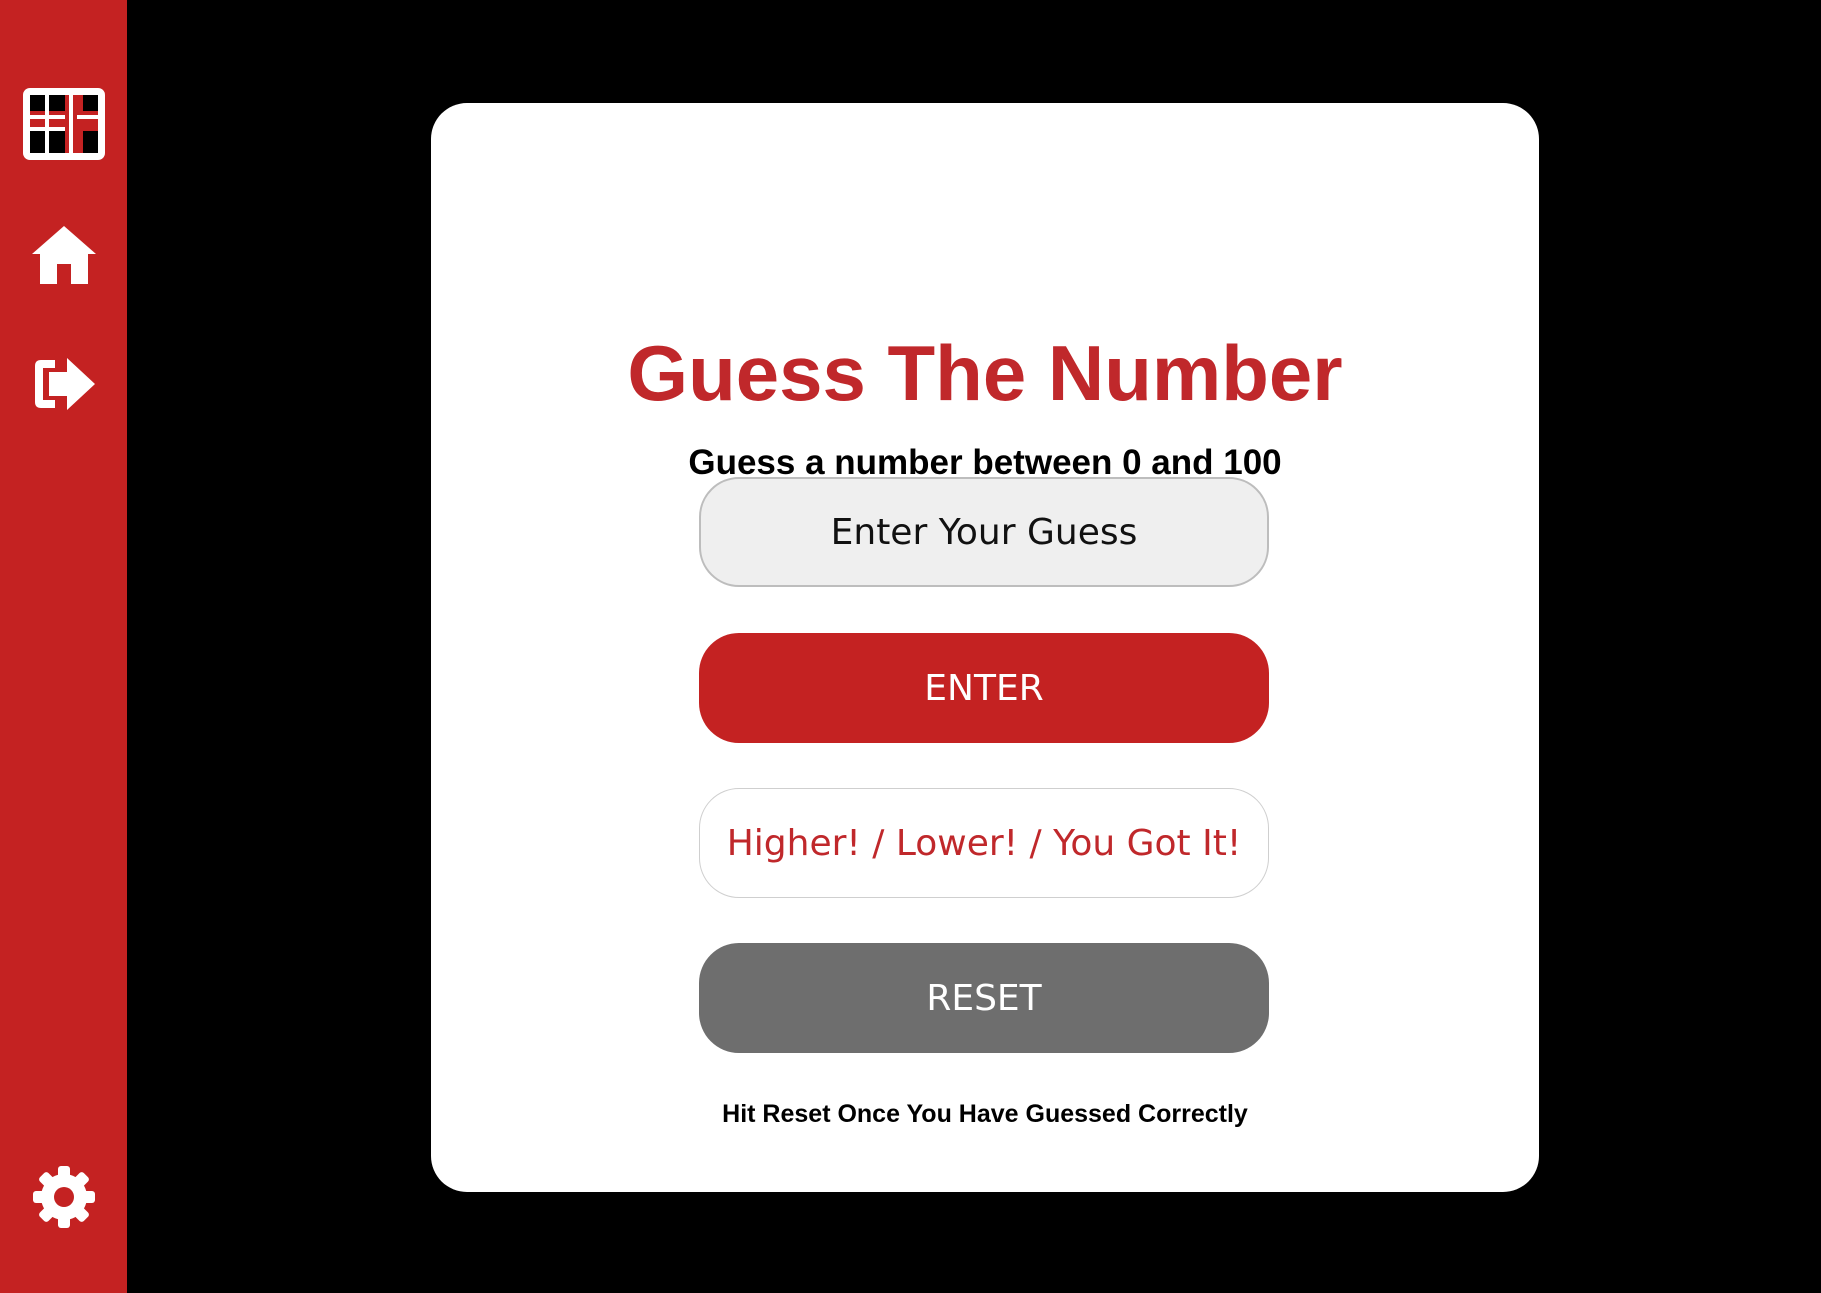 The height and width of the screenshot is (1293, 1821). Describe the element at coordinates (63, 124) in the screenshot. I see `app-logo-icon` at that location.